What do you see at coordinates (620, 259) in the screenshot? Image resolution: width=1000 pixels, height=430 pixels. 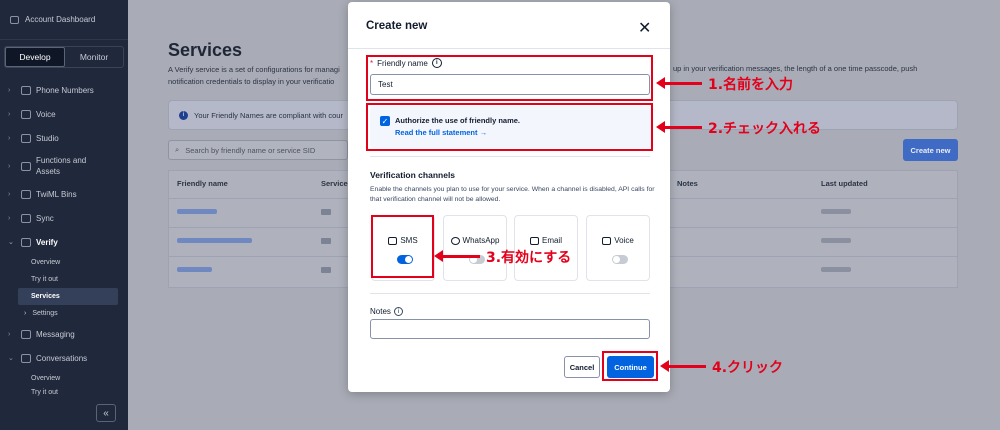 I see `voice-toggle` at bounding box center [620, 259].